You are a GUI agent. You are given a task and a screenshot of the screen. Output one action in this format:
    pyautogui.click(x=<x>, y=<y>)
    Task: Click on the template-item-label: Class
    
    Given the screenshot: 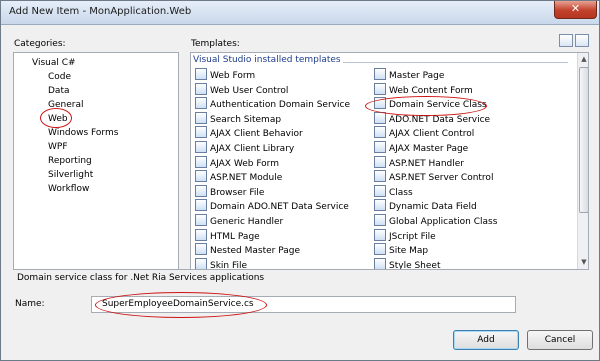 What is the action you would take?
    pyautogui.click(x=401, y=192)
    